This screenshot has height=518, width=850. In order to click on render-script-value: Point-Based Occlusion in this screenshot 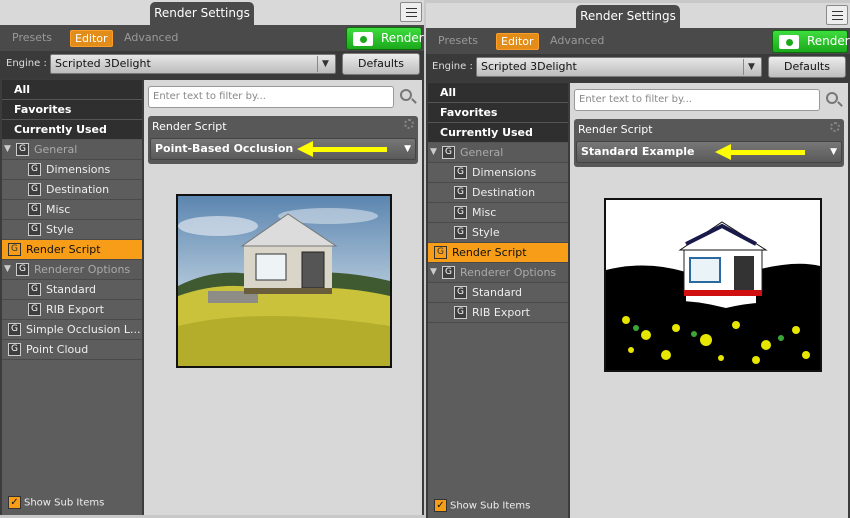, I will do `click(224, 148)`.